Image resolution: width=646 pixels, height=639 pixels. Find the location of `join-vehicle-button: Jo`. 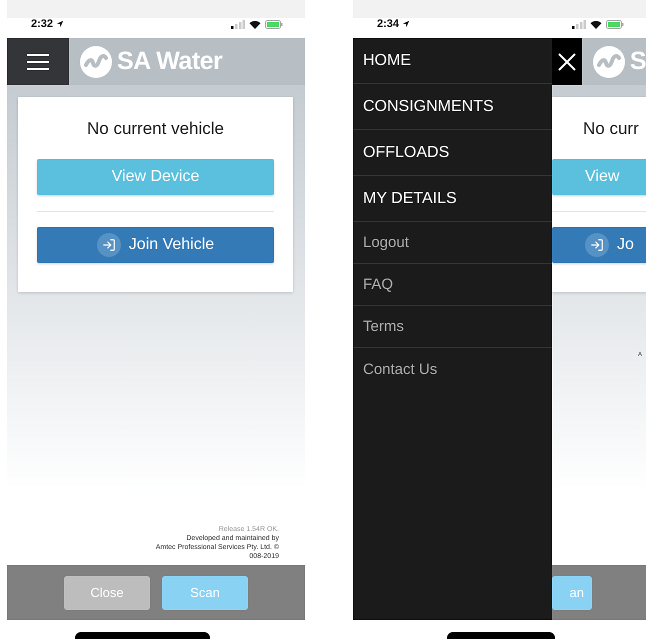

join-vehicle-button: Jo is located at coordinates (599, 245).